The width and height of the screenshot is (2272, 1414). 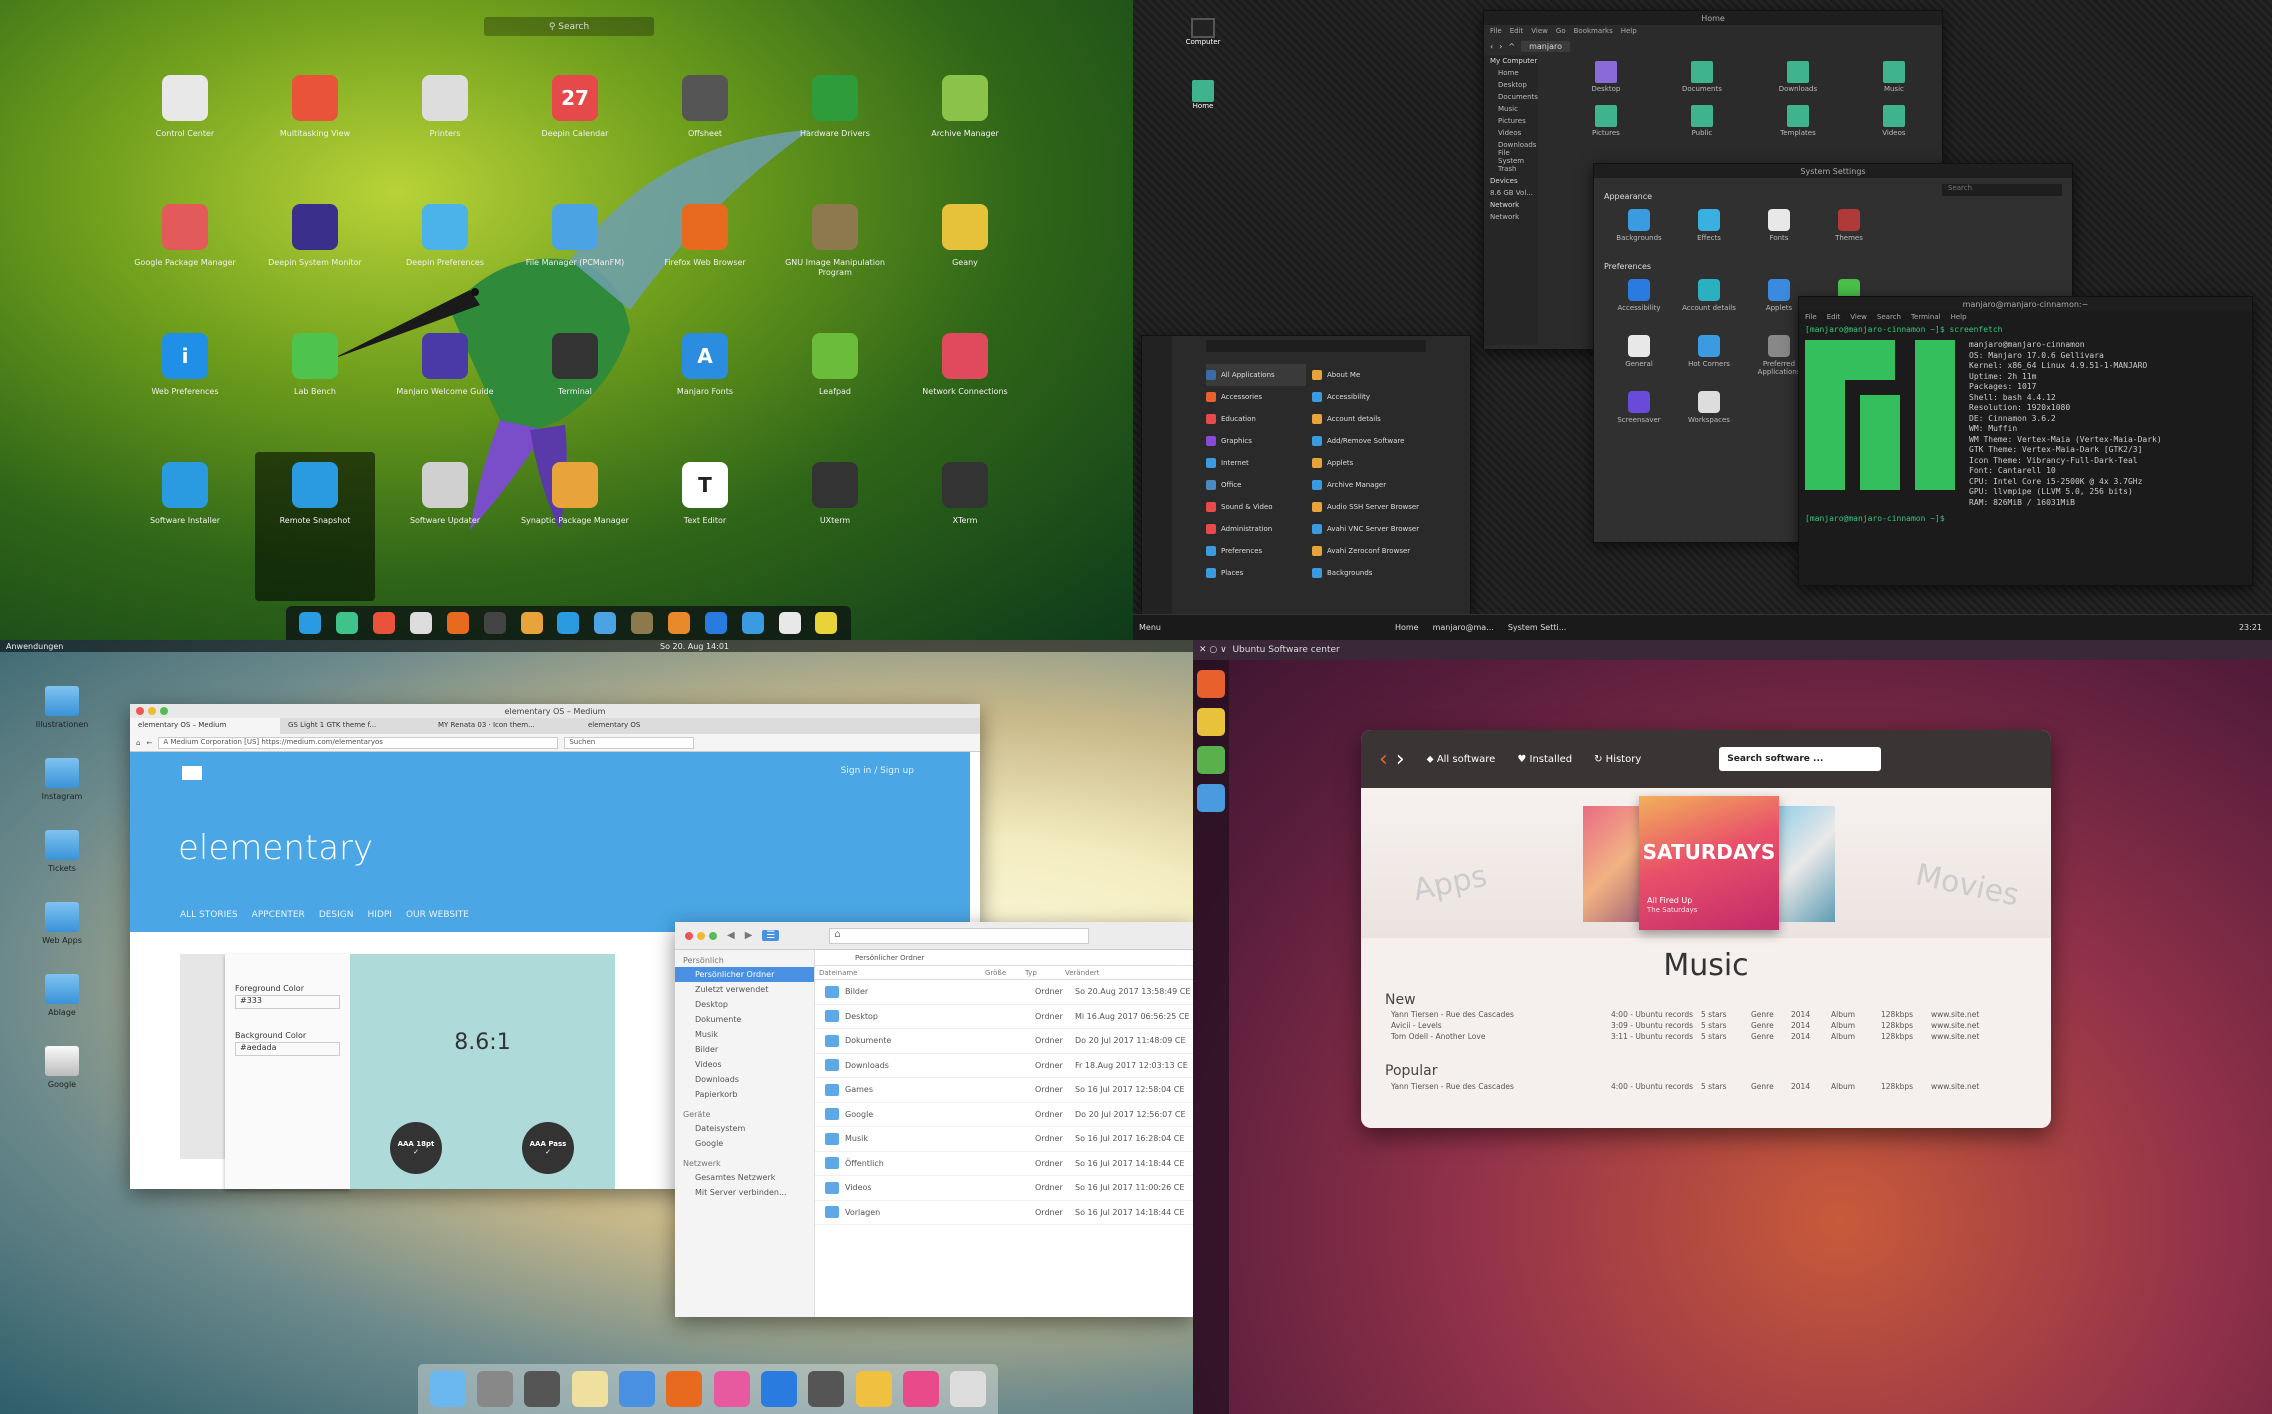 I want to click on nav-link: OUR WEBSITE, so click(x=437, y=915).